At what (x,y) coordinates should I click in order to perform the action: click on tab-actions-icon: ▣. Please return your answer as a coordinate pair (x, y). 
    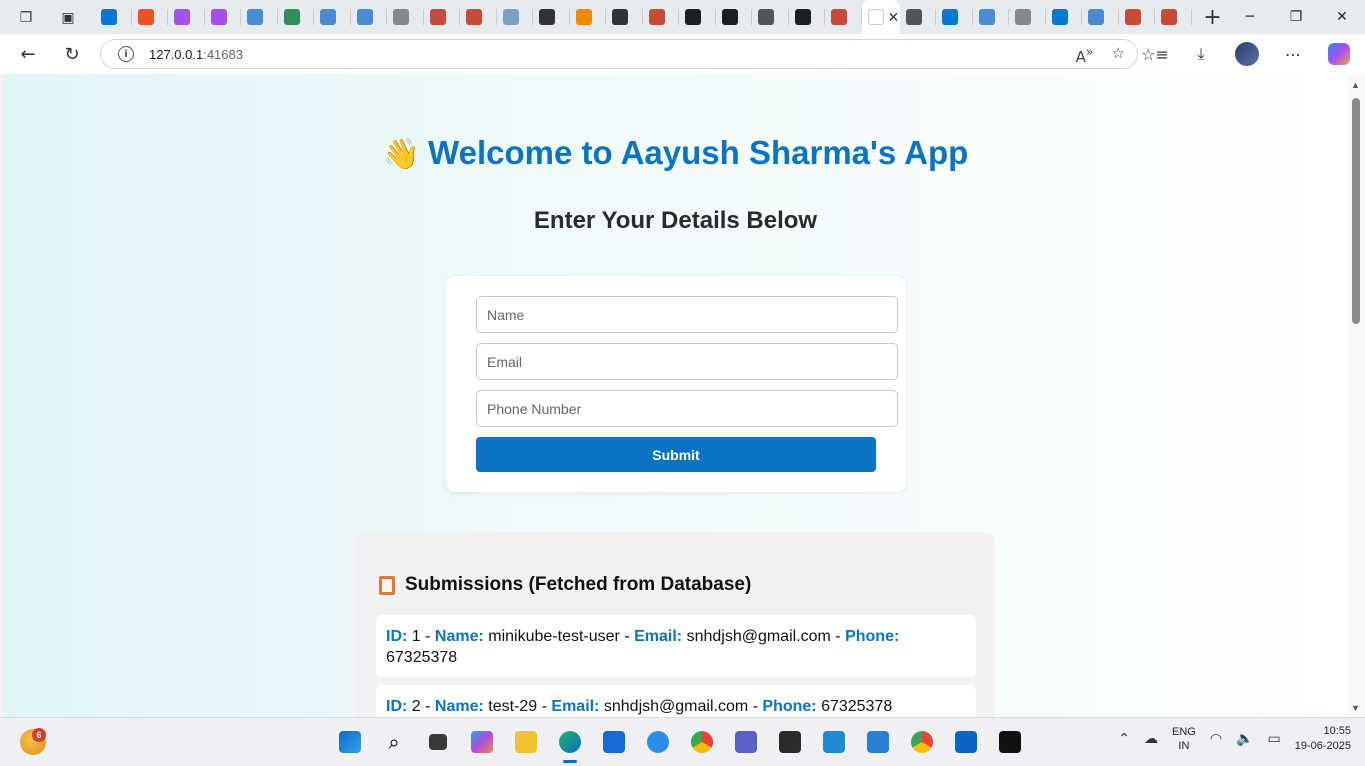
    Looking at the image, I should click on (68, 17).